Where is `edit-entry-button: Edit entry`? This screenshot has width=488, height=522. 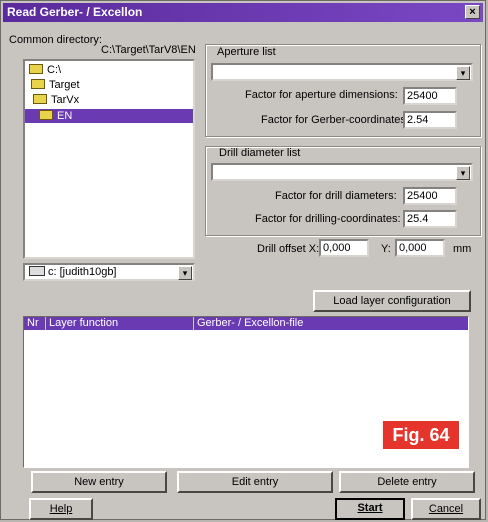
edit-entry-button: Edit entry is located at coordinates (255, 482).